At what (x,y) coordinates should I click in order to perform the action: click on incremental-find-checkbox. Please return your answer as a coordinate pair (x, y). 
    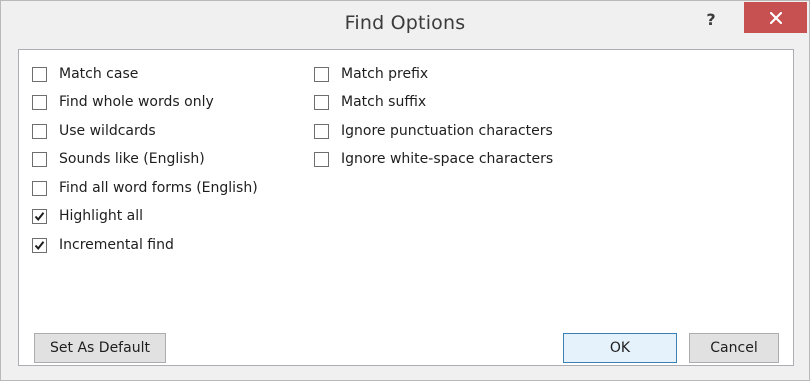
    Looking at the image, I should click on (39, 245).